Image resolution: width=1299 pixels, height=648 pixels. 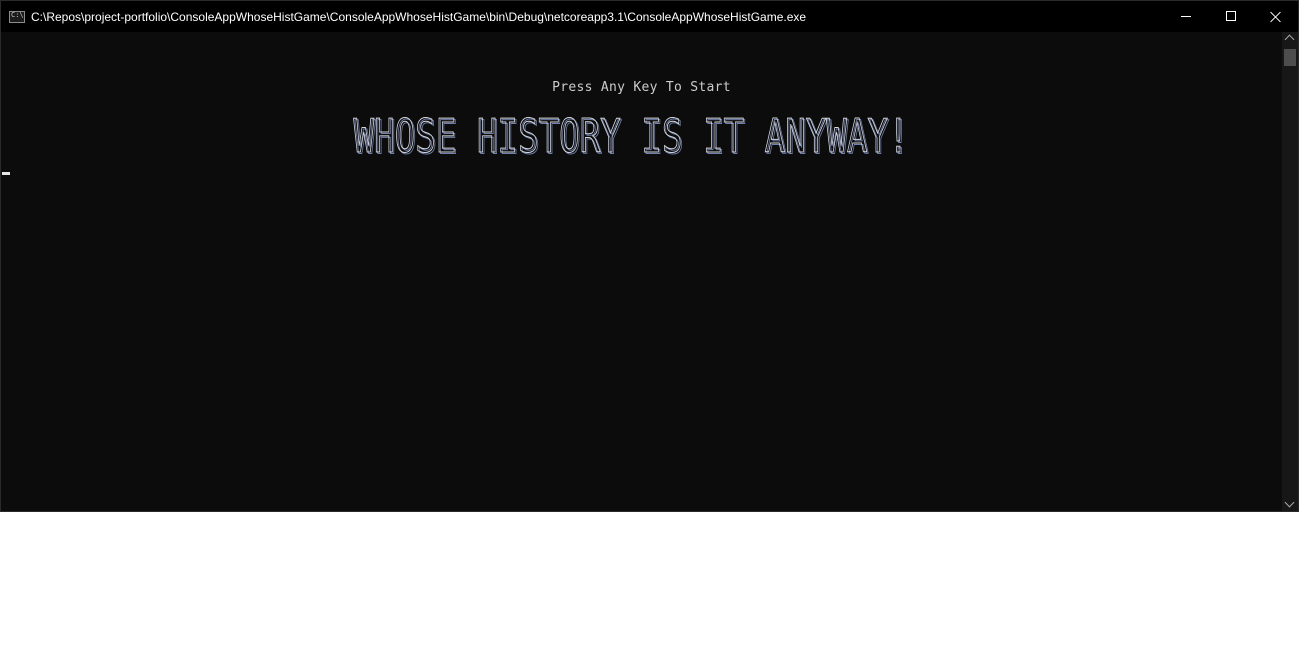 I want to click on console-app-icon, so click(x=17, y=16).